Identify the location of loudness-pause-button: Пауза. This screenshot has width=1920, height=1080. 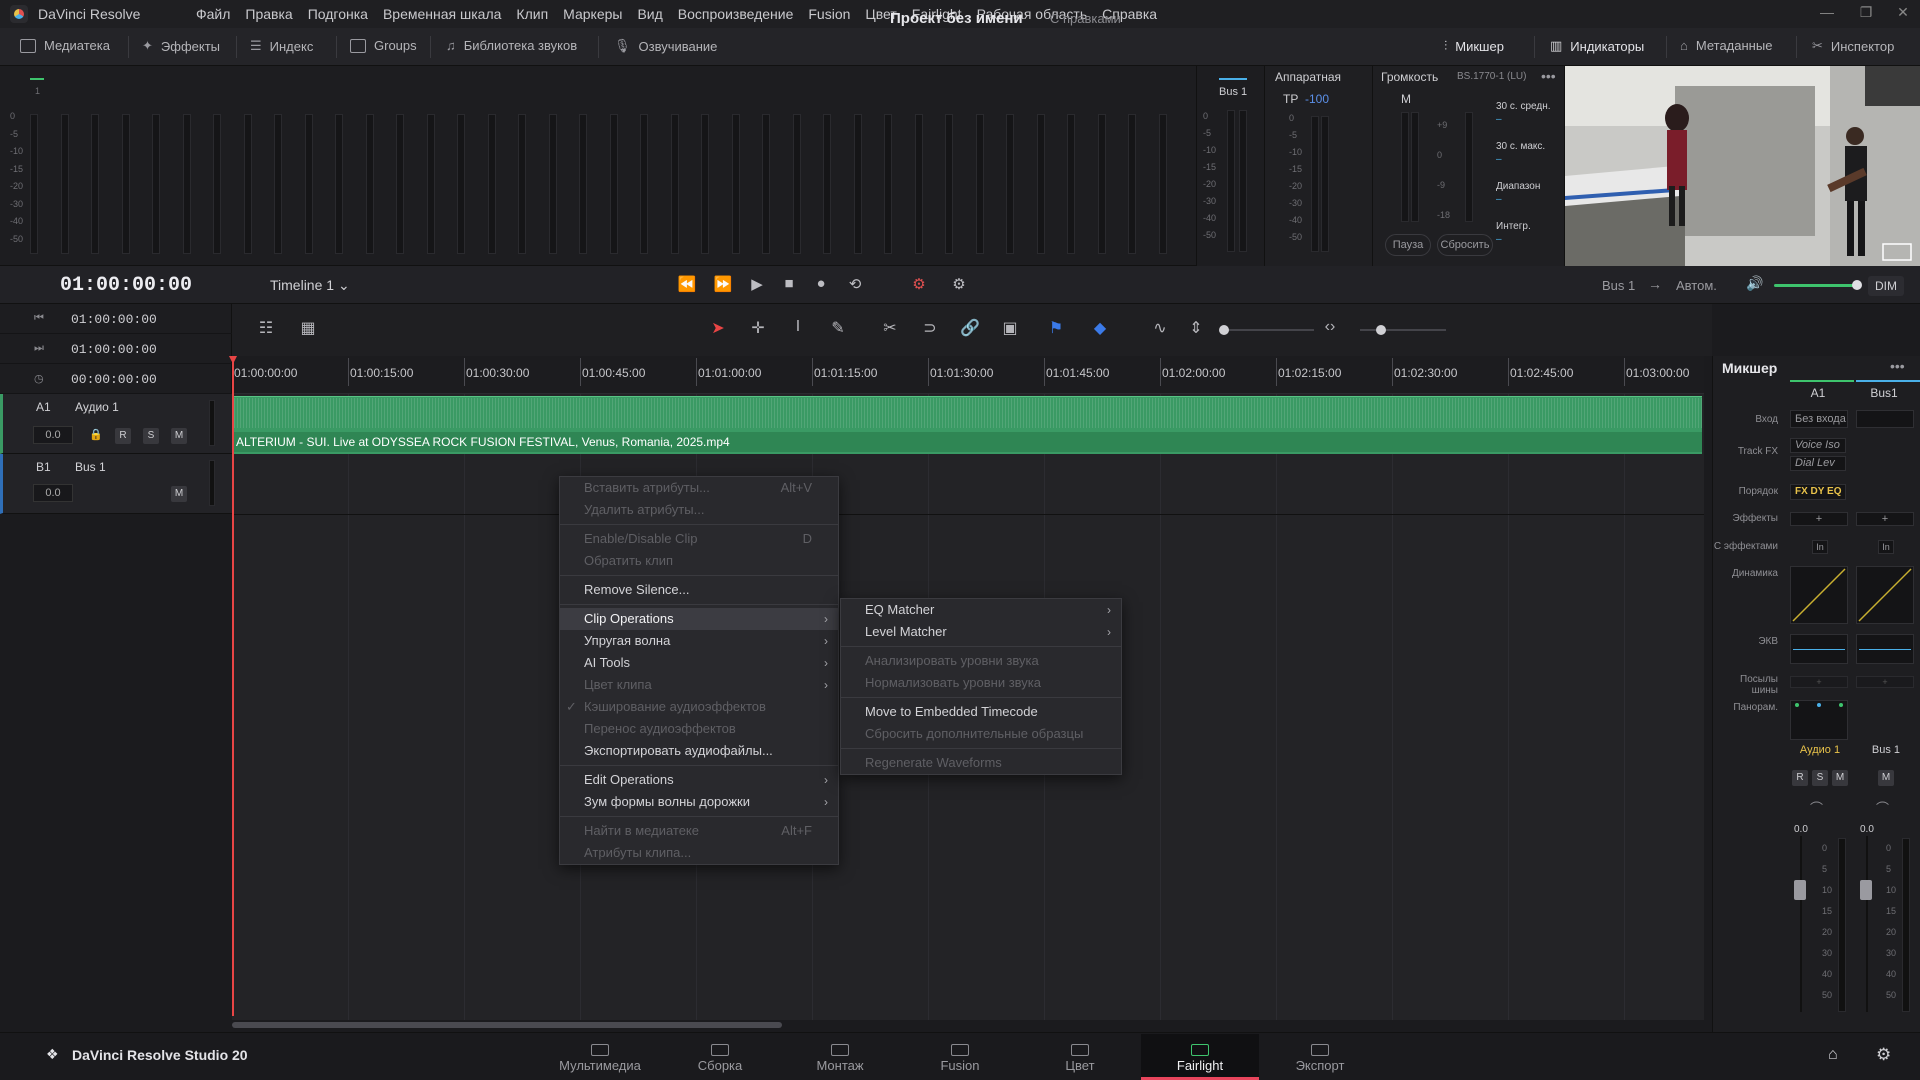
(1408, 245).